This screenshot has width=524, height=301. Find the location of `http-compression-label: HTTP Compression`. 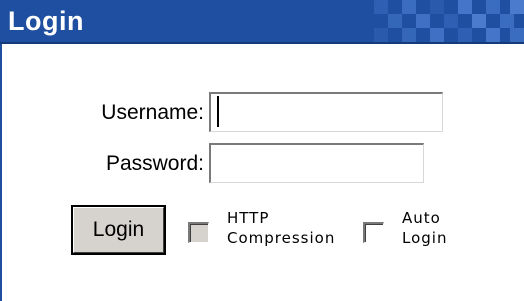

http-compression-label: HTTP Compression is located at coordinates (281, 228).